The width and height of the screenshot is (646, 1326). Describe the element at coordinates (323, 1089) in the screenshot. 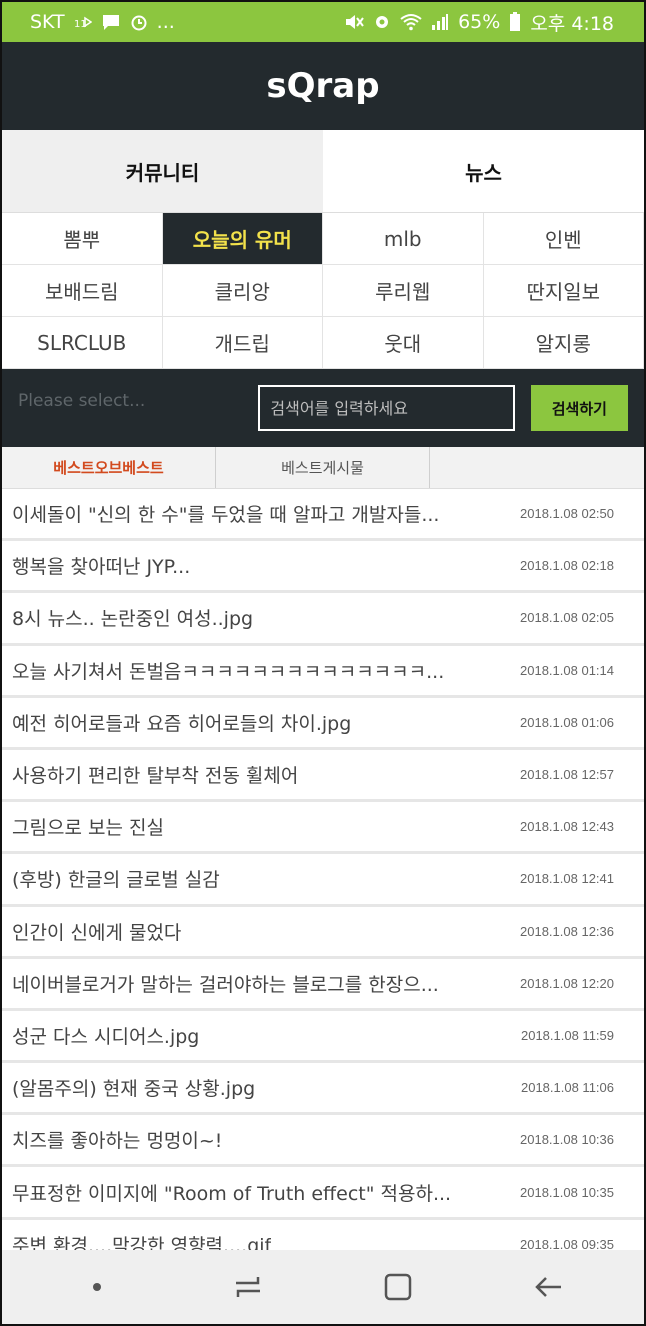

I see `post-row: (알몸주의) 현재 중국 상황.jpg 2018.1.08 11:06` at that location.